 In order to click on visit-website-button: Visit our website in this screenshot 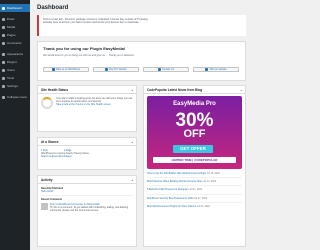, I will do `click(216, 69)`.